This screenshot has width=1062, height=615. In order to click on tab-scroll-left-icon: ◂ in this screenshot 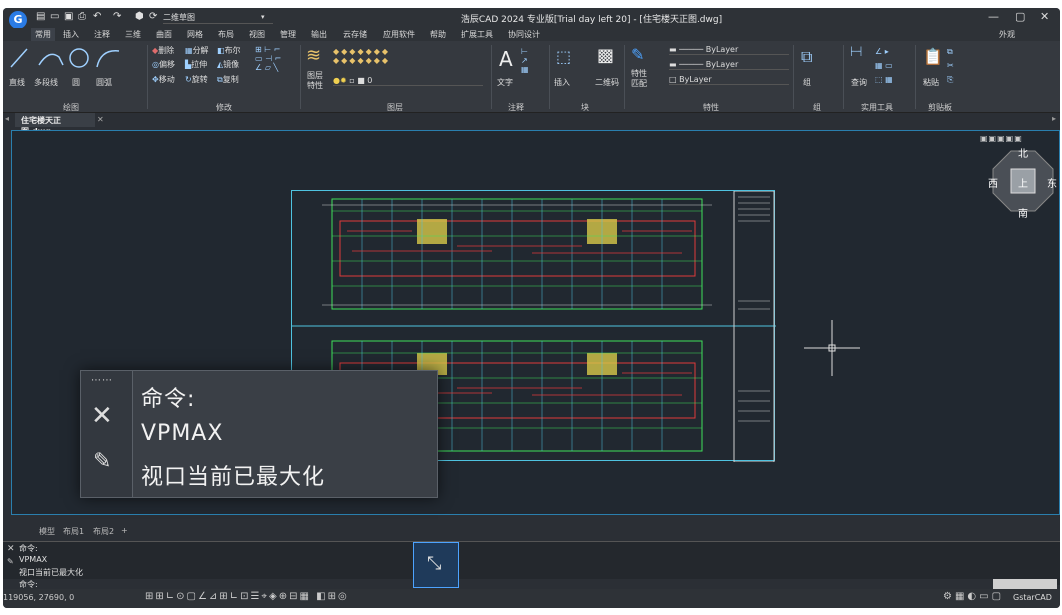, I will do `click(7, 118)`.